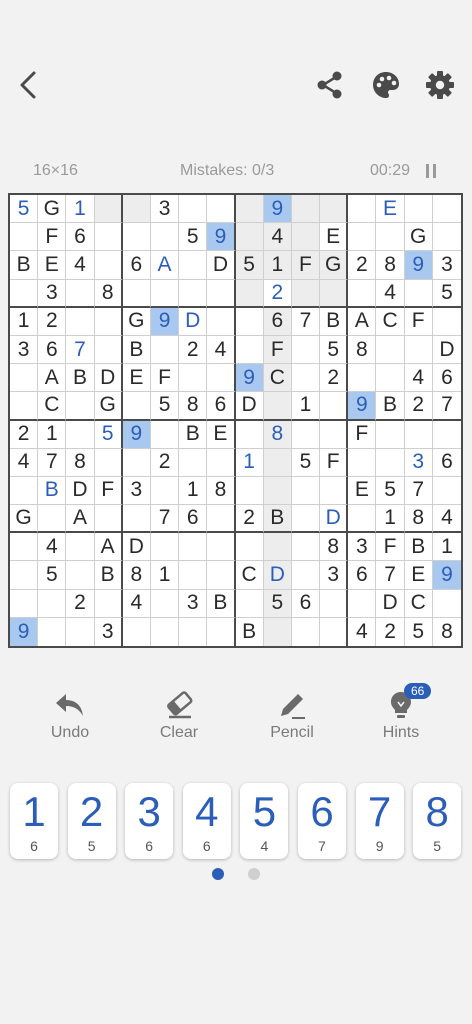 The height and width of the screenshot is (1024, 472). What do you see at coordinates (401, 715) in the screenshot?
I see `hints-button: Hints 66` at bounding box center [401, 715].